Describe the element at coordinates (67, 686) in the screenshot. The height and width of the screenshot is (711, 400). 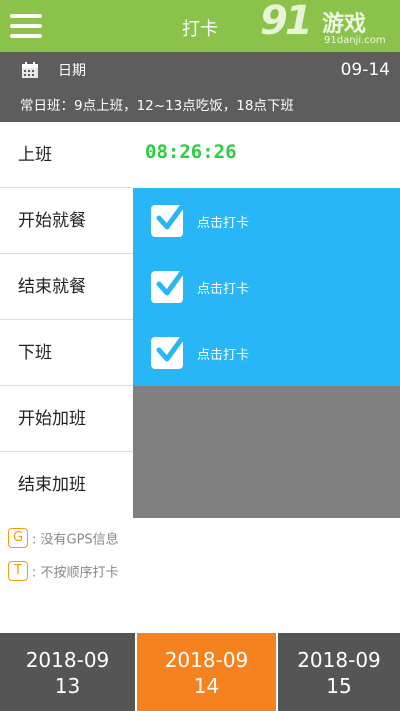
I see `date-tab-day: 13` at that location.